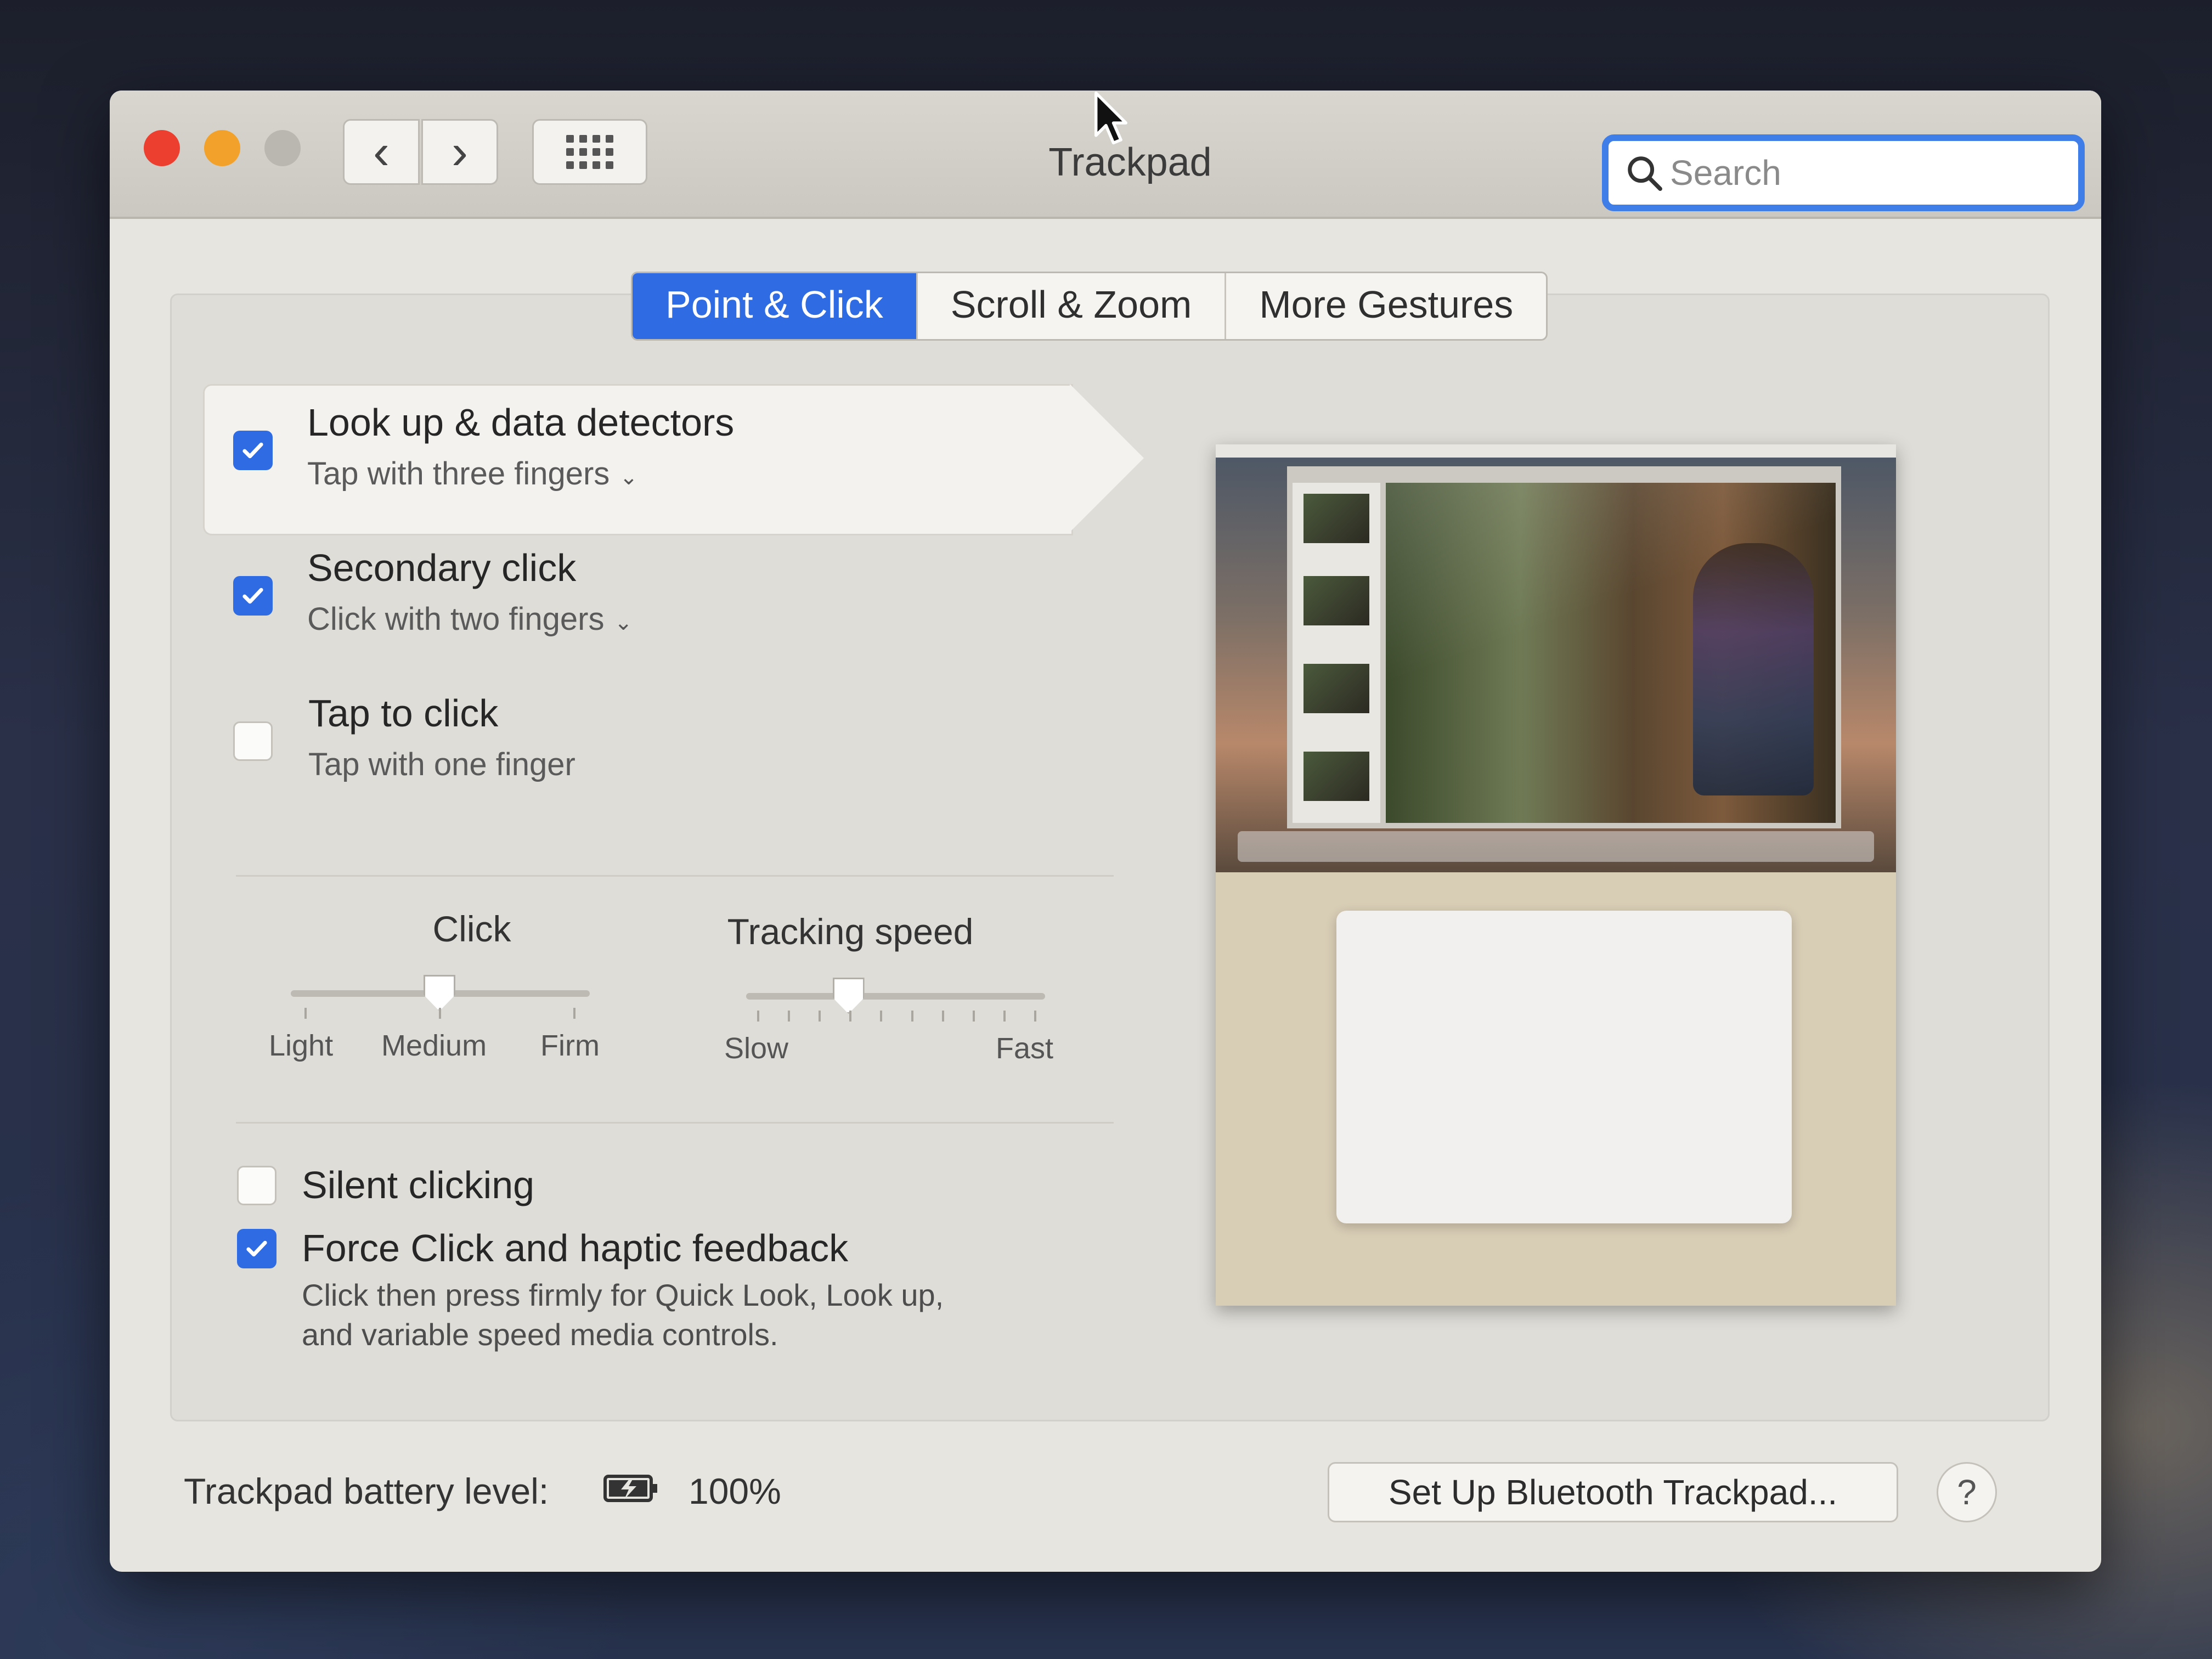 Image resolution: width=2212 pixels, height=1659 pixels. Describe the element at coordinates (1564, 1067) in the screenshot. I see `preview-trackpad` at that location.